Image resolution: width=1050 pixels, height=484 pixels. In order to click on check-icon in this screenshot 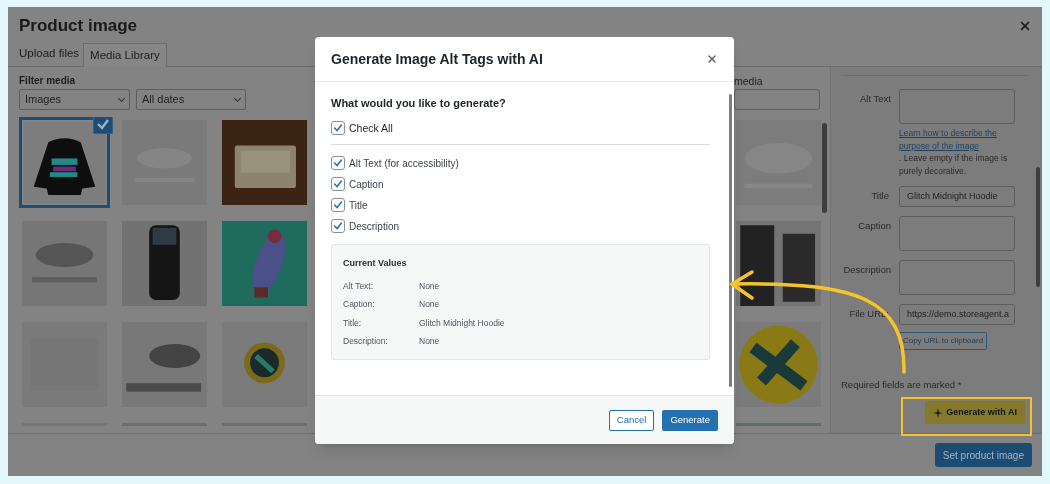, I will do `click(103, 125)`.